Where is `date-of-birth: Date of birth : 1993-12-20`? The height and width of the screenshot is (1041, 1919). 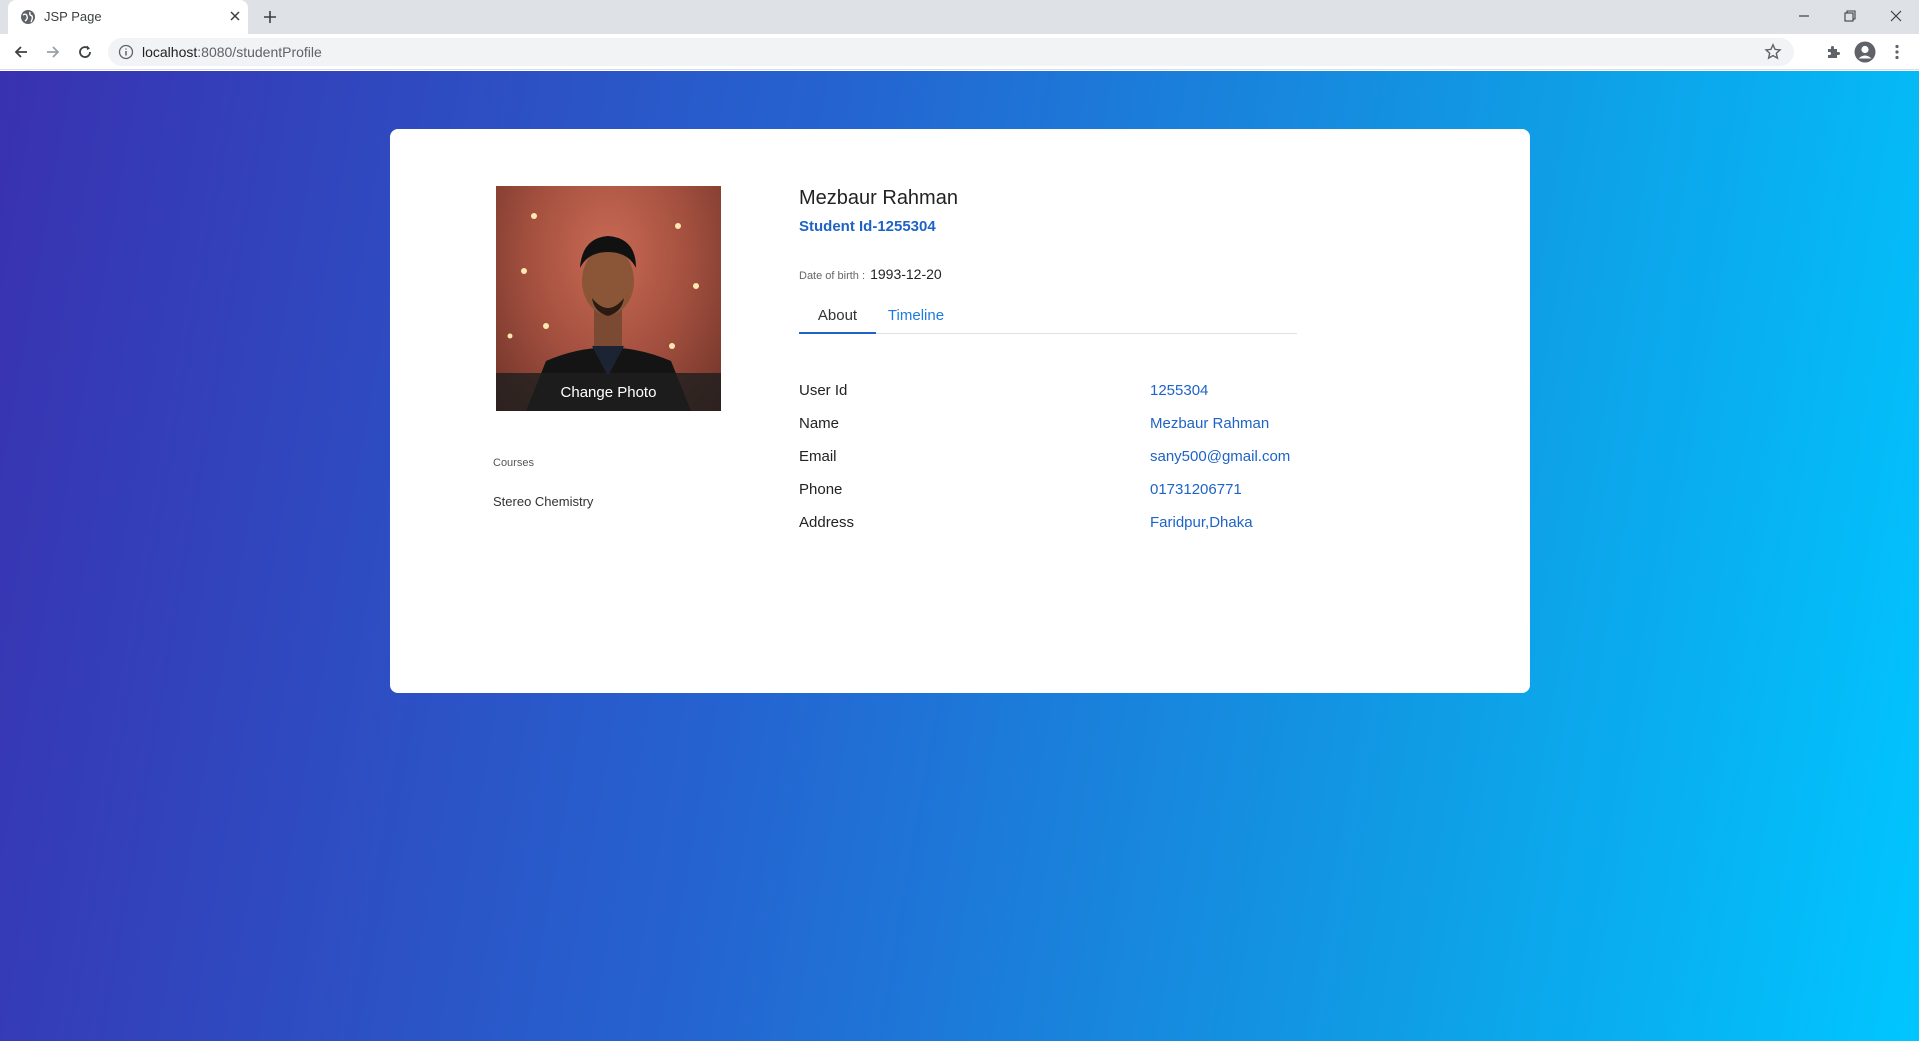
date-of-birth: Date of birth : 1993-12-20 is located at coordinates (870, 274).